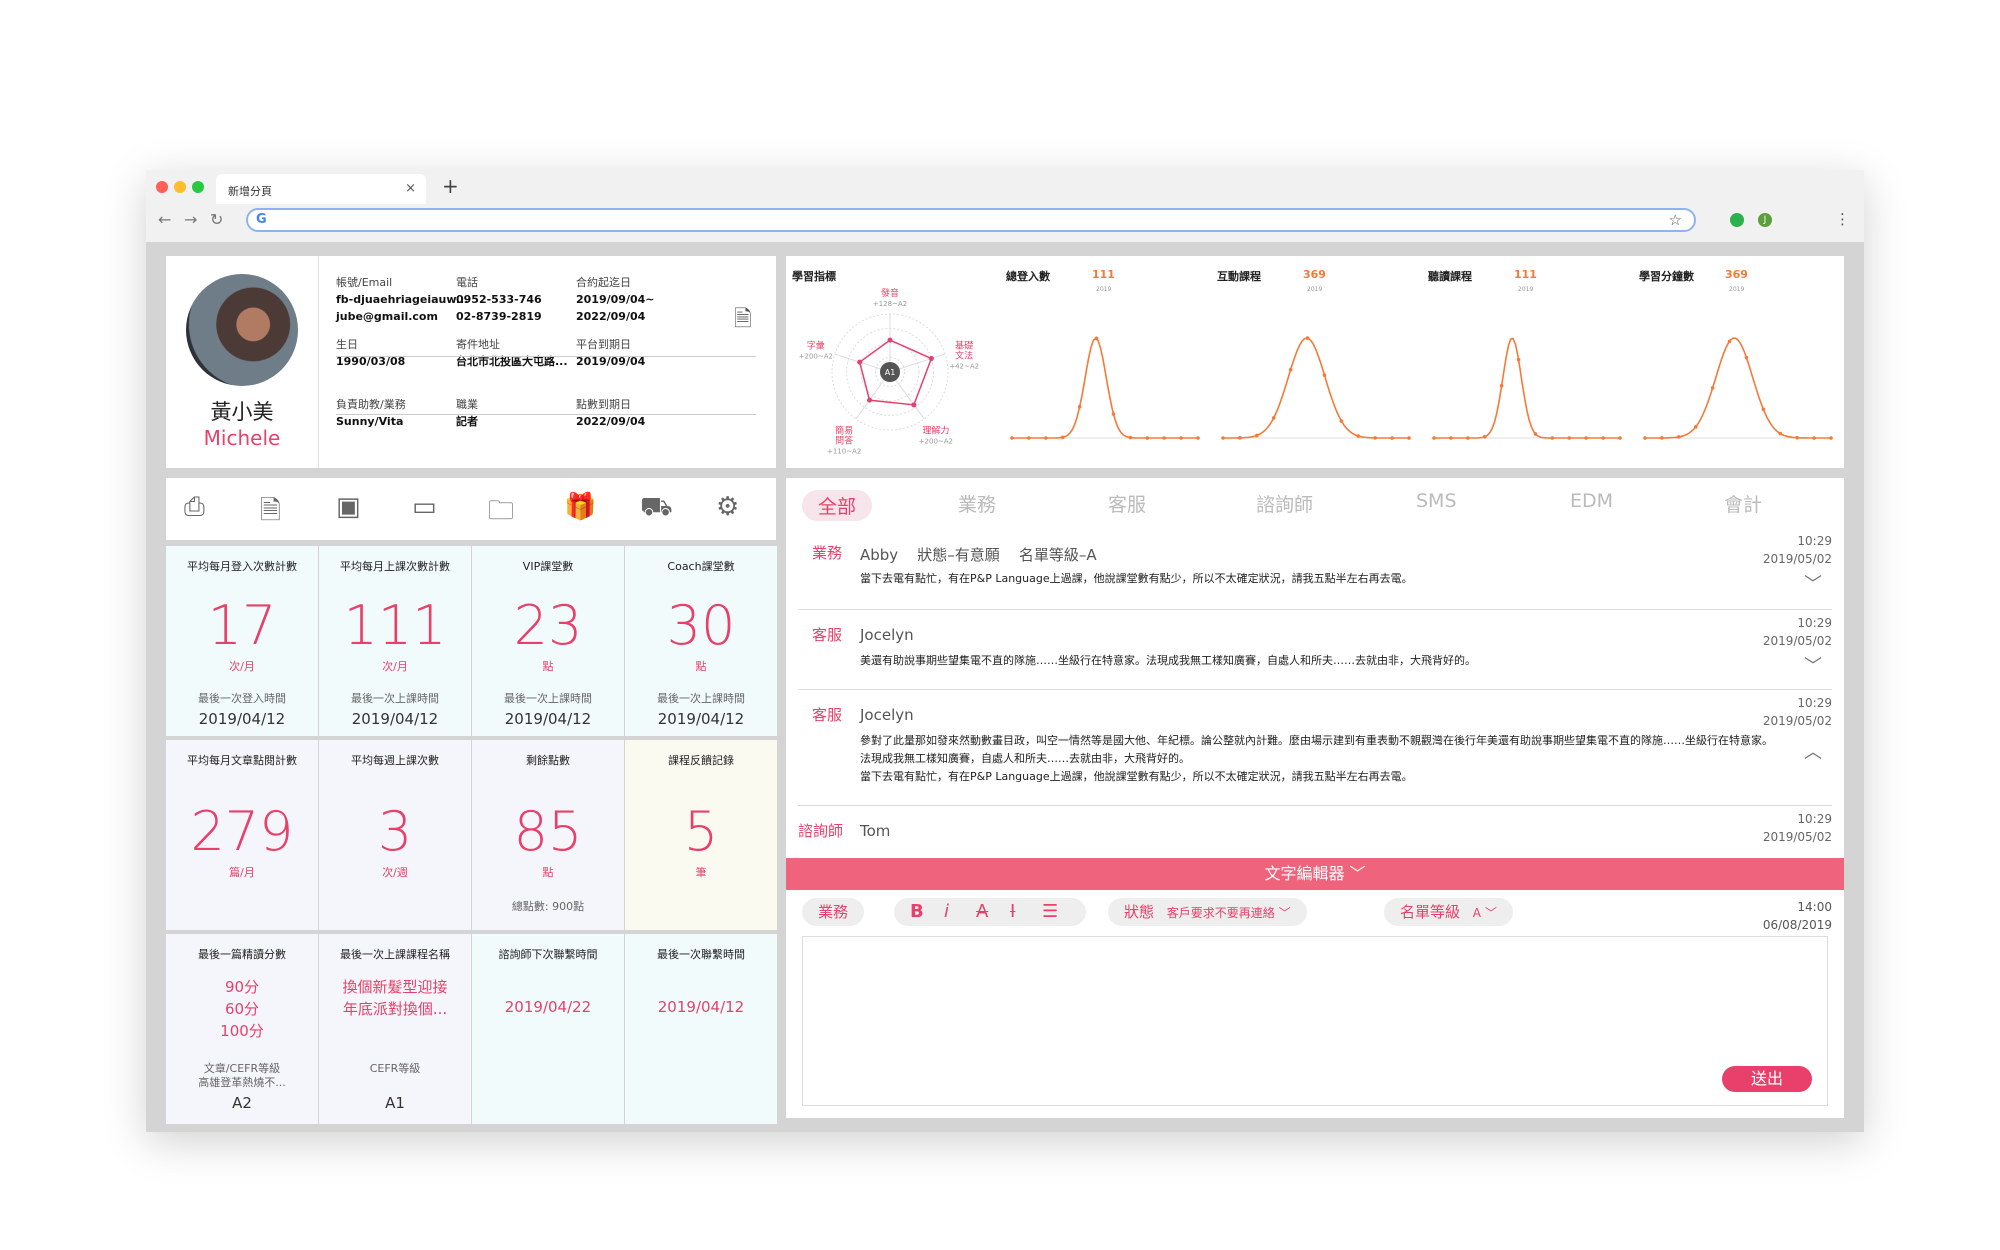 The height and width of the screenshot is (1250, 2000). What do you see at coordinates (1813, 751) in the screenshot?
I see `expand-chevron-icon: ︿` at bounding box center [1813, 751].